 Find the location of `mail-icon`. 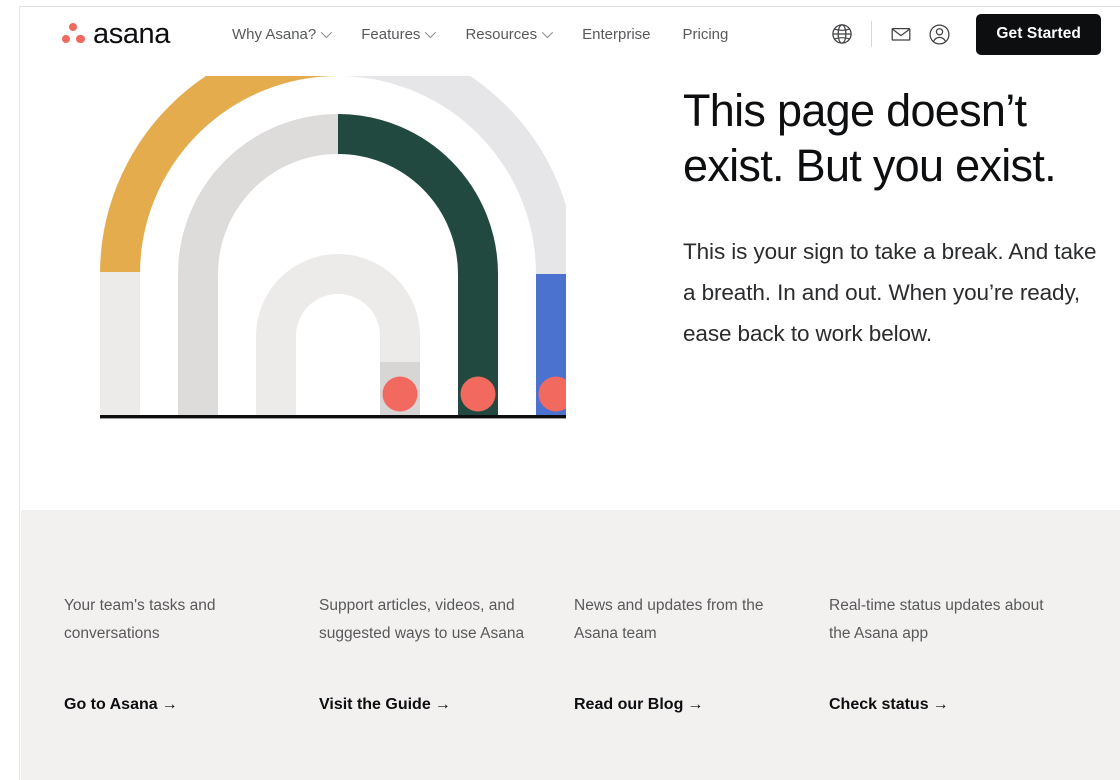

mail-icon is located at coordinates (901, 34).